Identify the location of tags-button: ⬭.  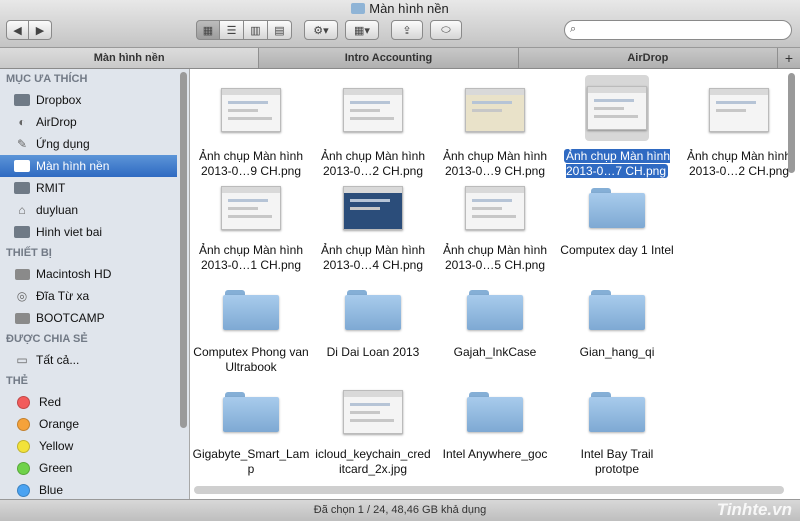
(446, 30).